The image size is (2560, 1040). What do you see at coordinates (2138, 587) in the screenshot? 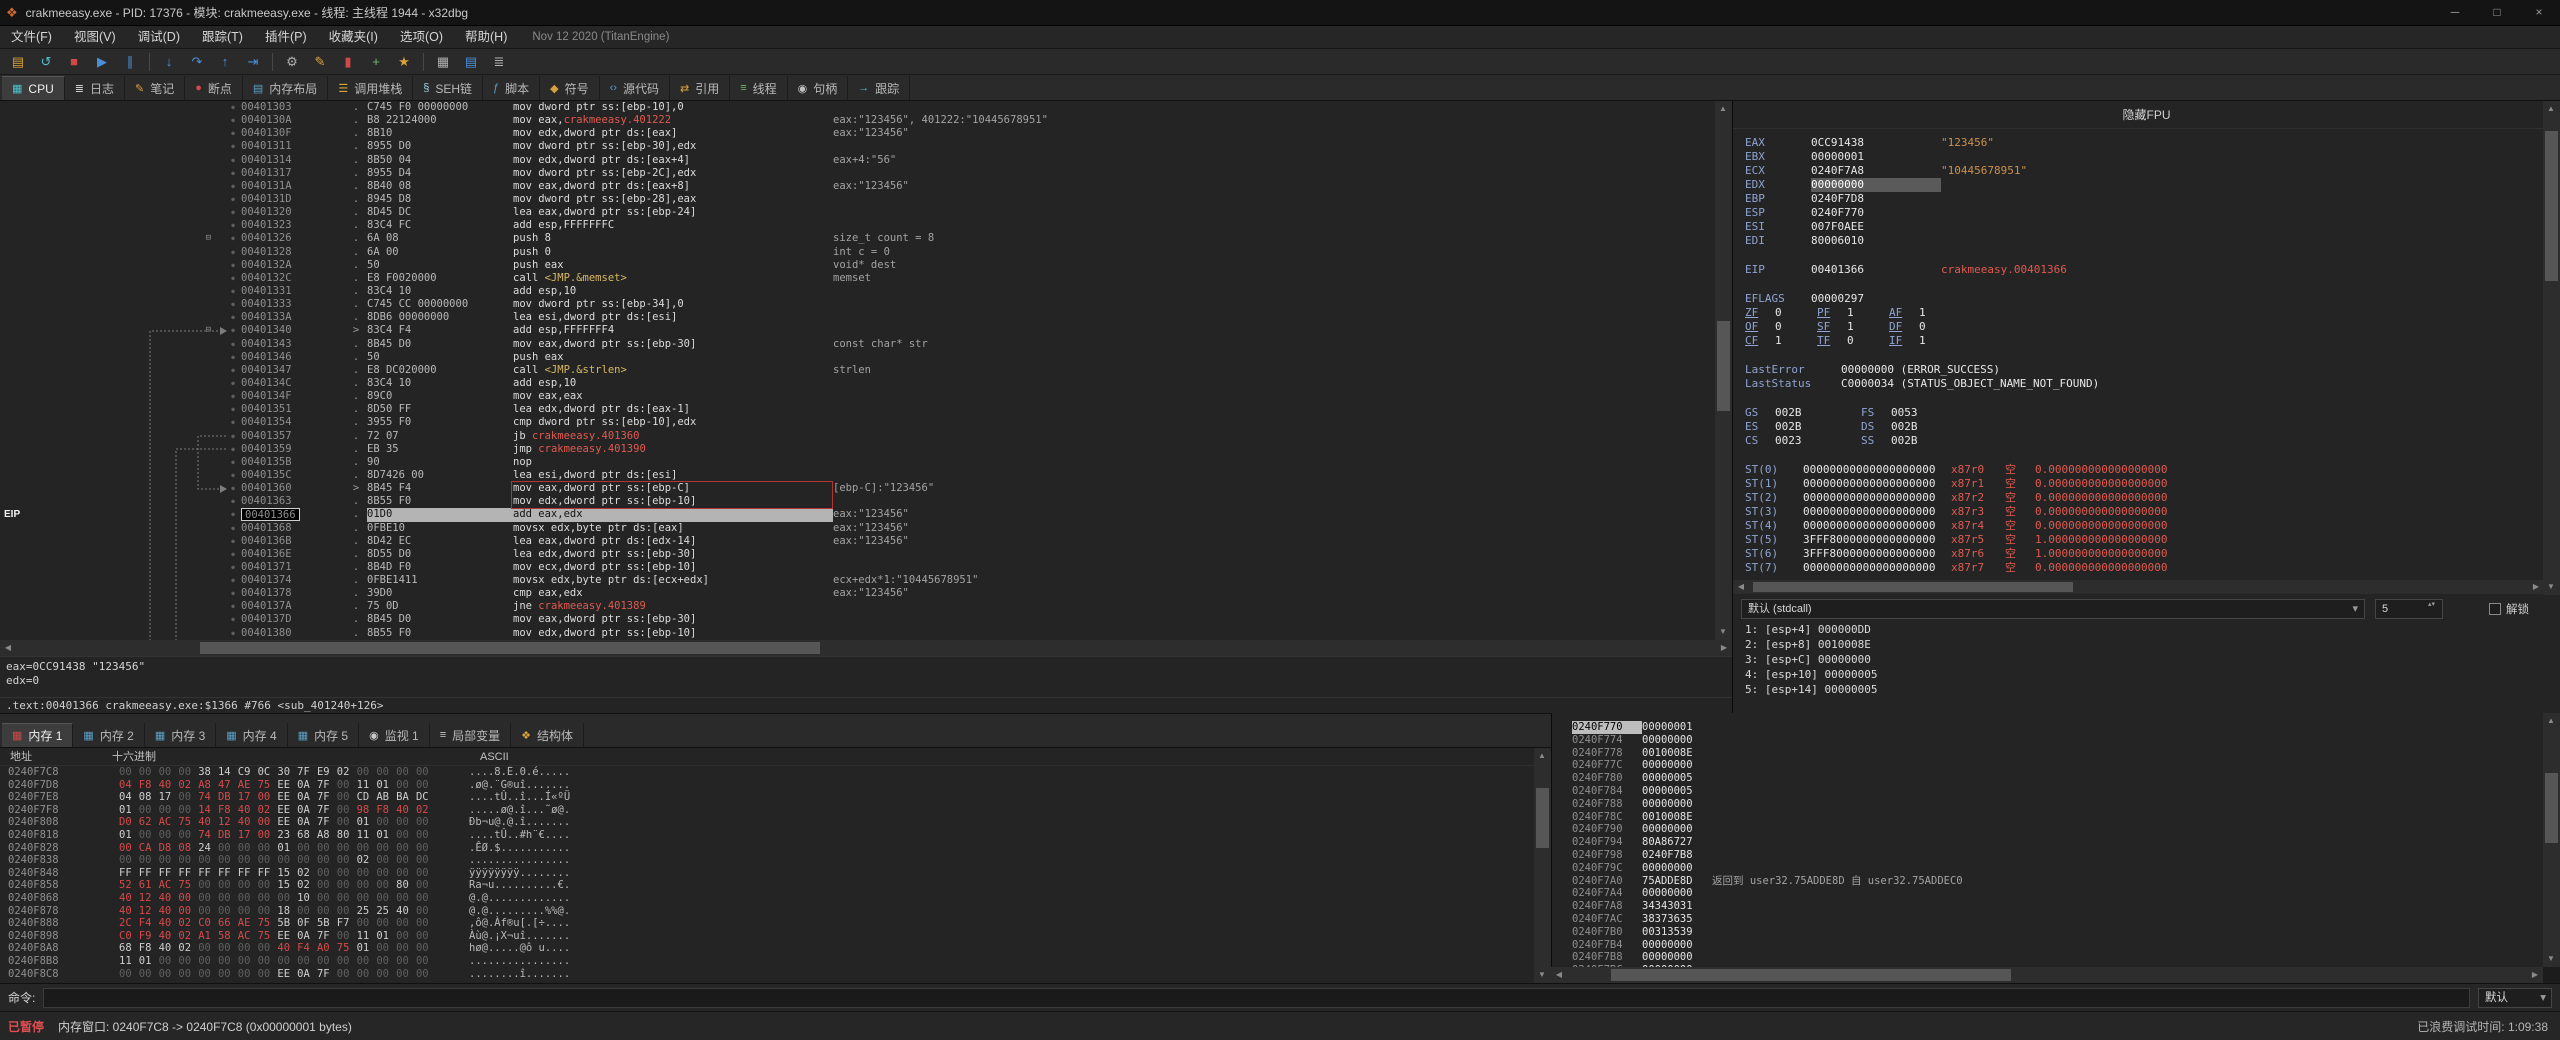
I see `registers-hscrollbar: ◀ ▶` at bounding box center [2138, 587].